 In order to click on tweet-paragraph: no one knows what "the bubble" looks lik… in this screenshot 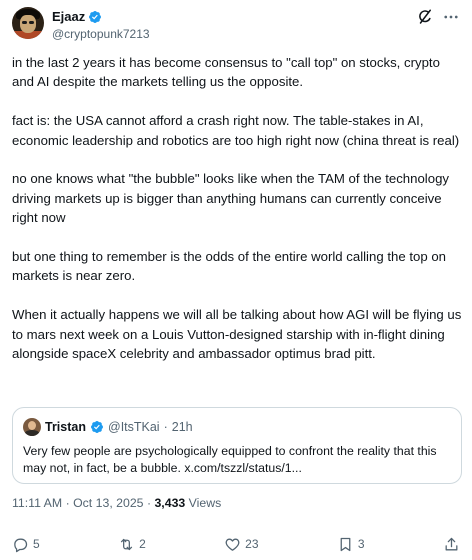, I will do `click(231, 198)`.